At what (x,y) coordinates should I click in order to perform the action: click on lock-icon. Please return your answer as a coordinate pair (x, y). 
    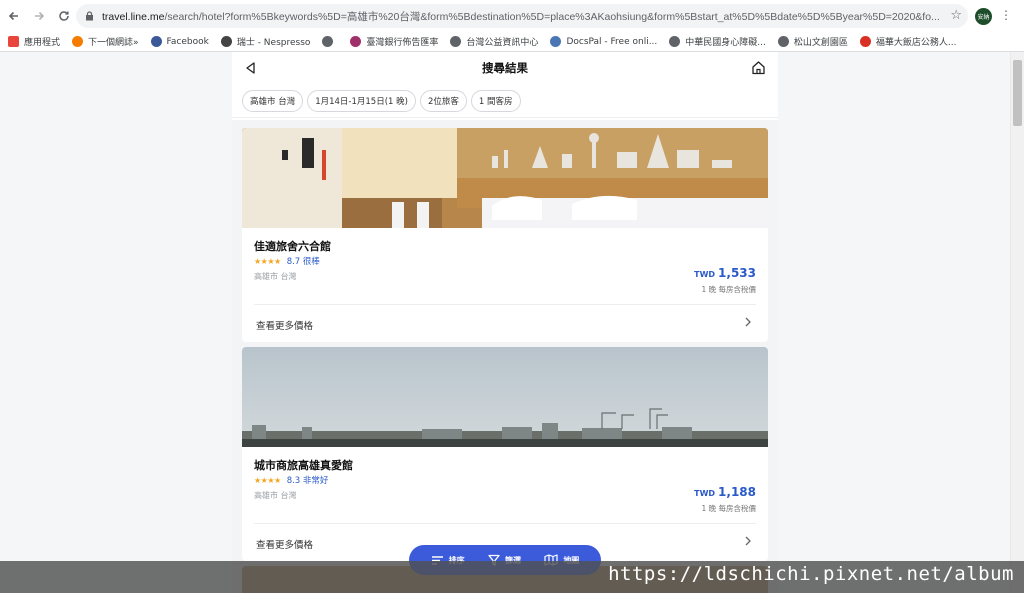
    Looking at the image, I should click on (89, 16).